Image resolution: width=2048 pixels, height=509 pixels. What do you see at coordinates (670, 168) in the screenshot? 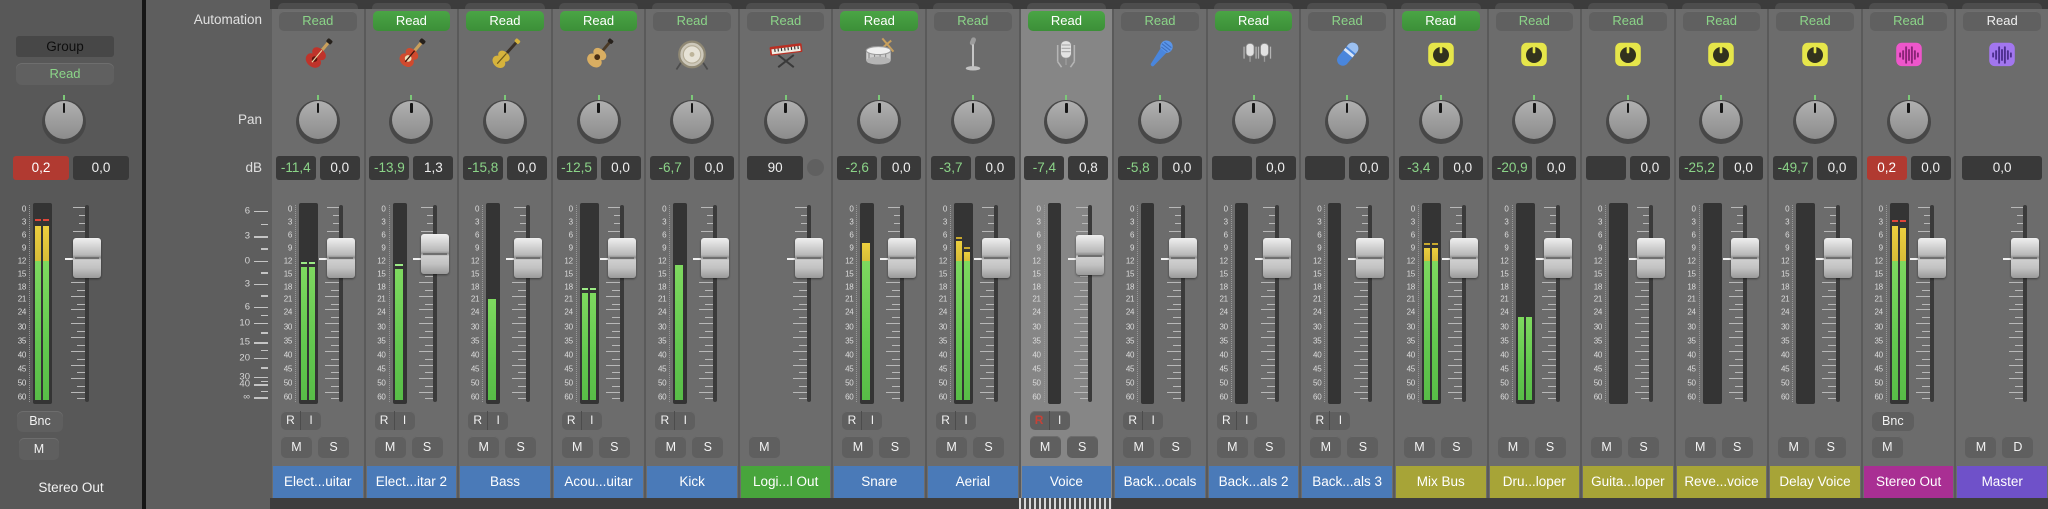
I see `peak-level-display: -6,7` at bounding box center [670, 168].